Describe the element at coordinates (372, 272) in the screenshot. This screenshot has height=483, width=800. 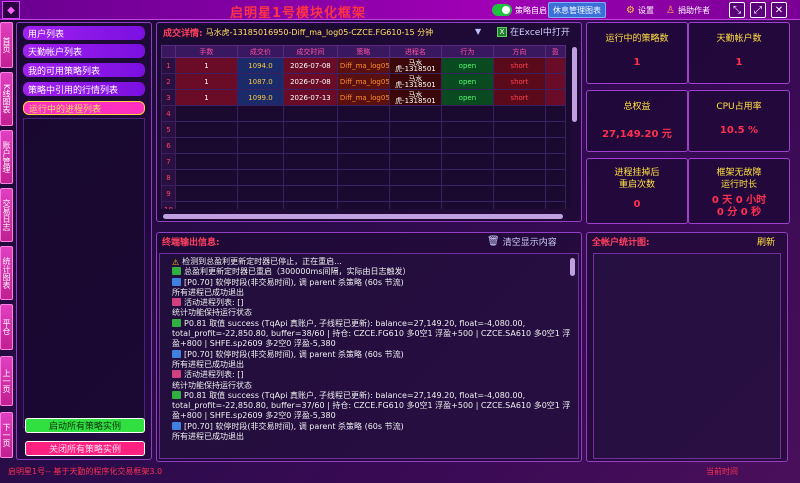
I see `log-line: 总盈利更新定时器已重启（300000ms间隔，实际由日志触发）` at that location.